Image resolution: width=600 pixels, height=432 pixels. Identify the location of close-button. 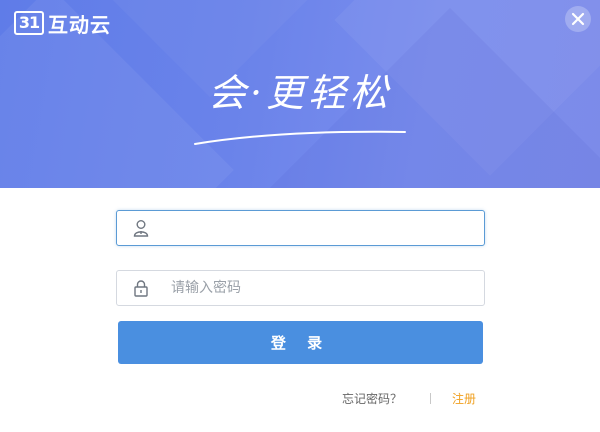
(578, 19).